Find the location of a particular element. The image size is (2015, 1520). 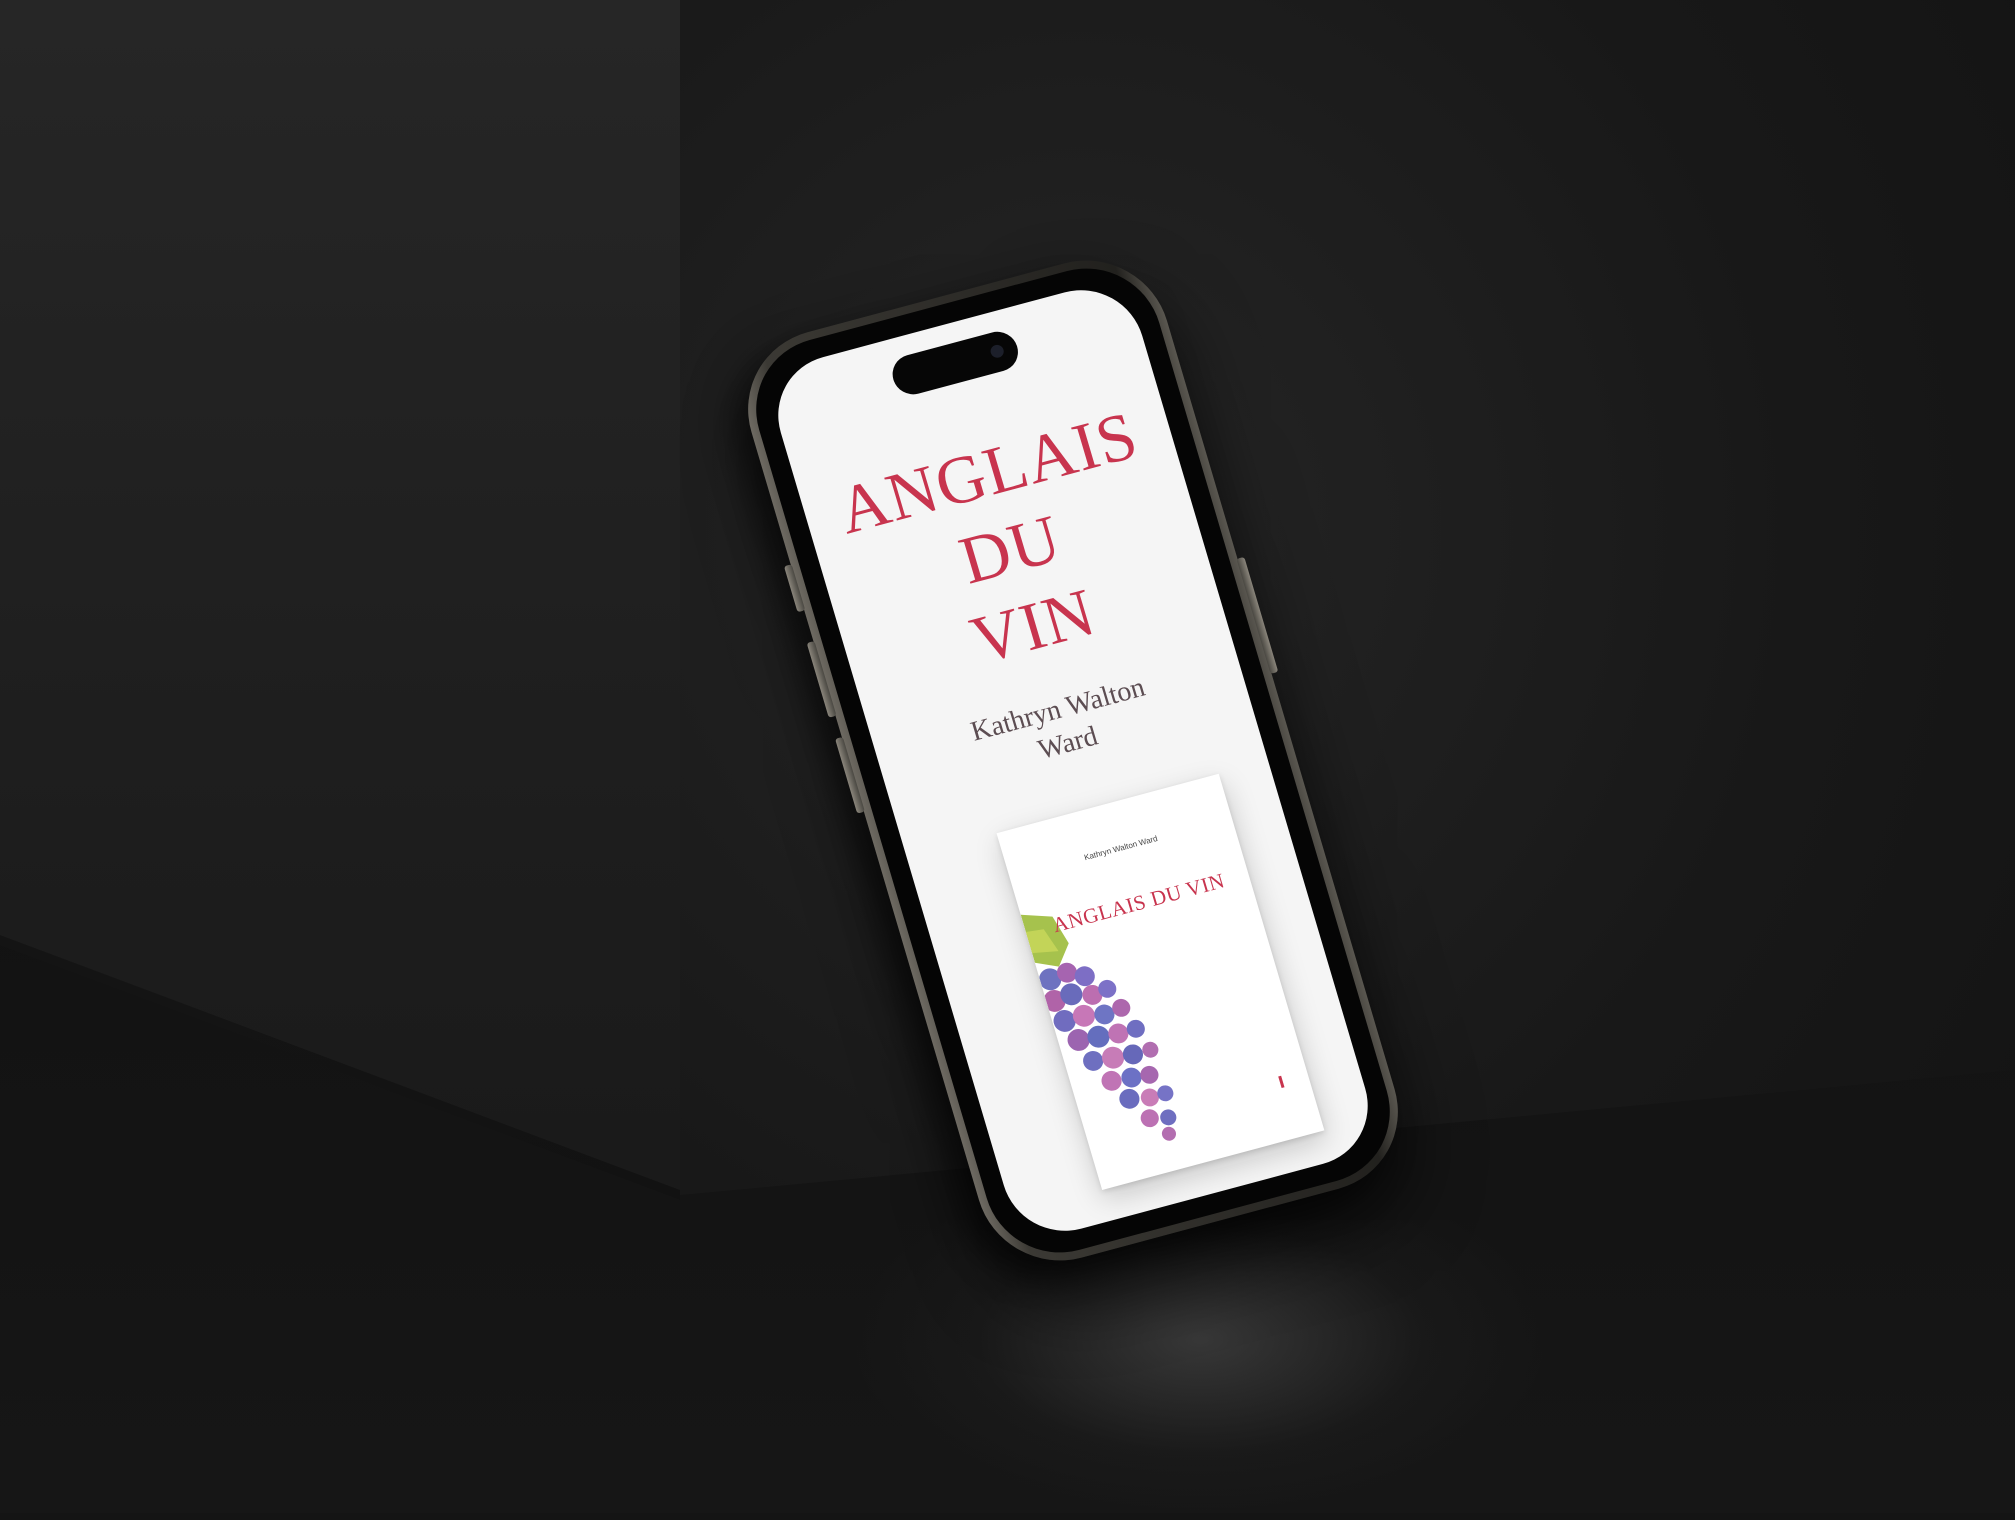

dynamic-island is located at coordinates (955, 363).